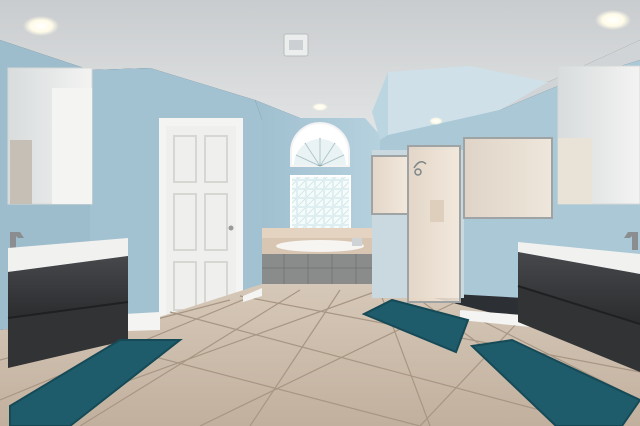 The width and height of the screenshot is (640, 426). I want to click on soaking-tub-icon, so click(321, 256).